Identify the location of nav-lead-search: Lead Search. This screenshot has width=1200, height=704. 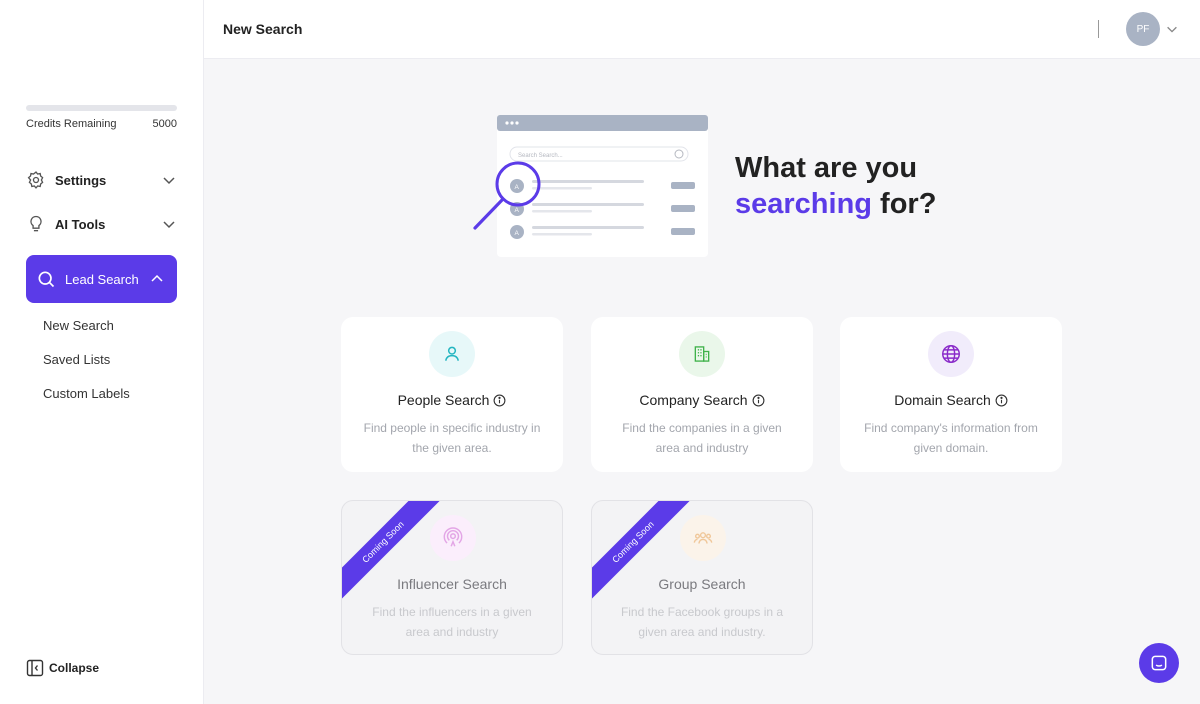
(101, 279).